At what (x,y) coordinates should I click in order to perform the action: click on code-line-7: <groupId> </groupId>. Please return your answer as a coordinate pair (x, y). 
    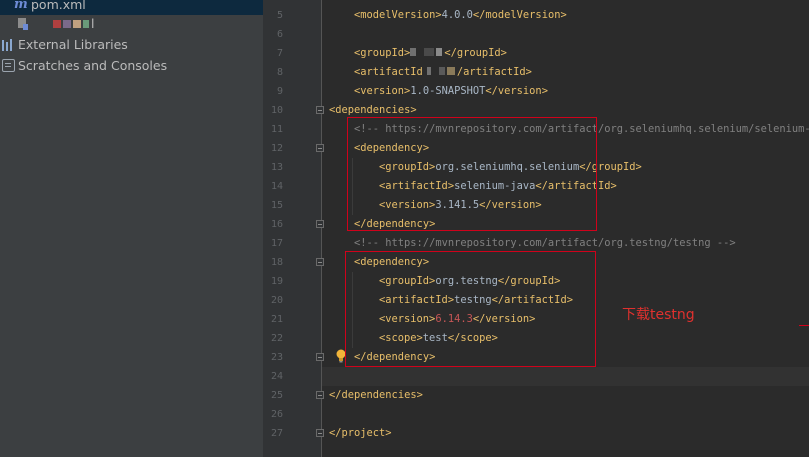
    Looking at the image, I should click on (430, 53).